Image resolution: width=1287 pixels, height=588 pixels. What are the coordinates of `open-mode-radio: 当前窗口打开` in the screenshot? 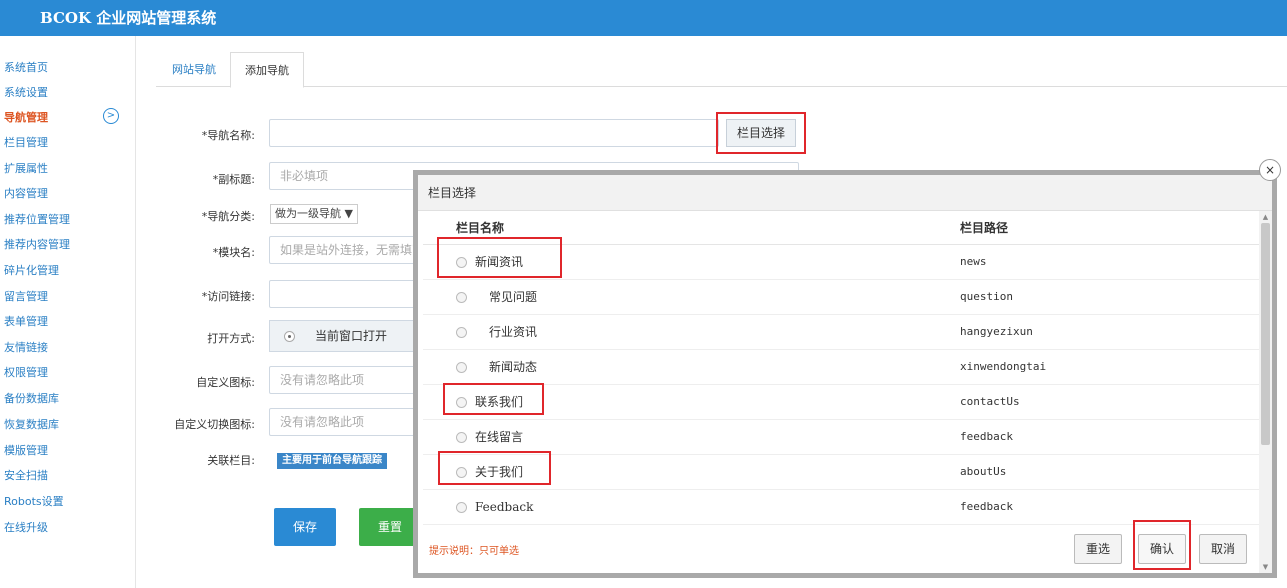 It's located at (344, 336).